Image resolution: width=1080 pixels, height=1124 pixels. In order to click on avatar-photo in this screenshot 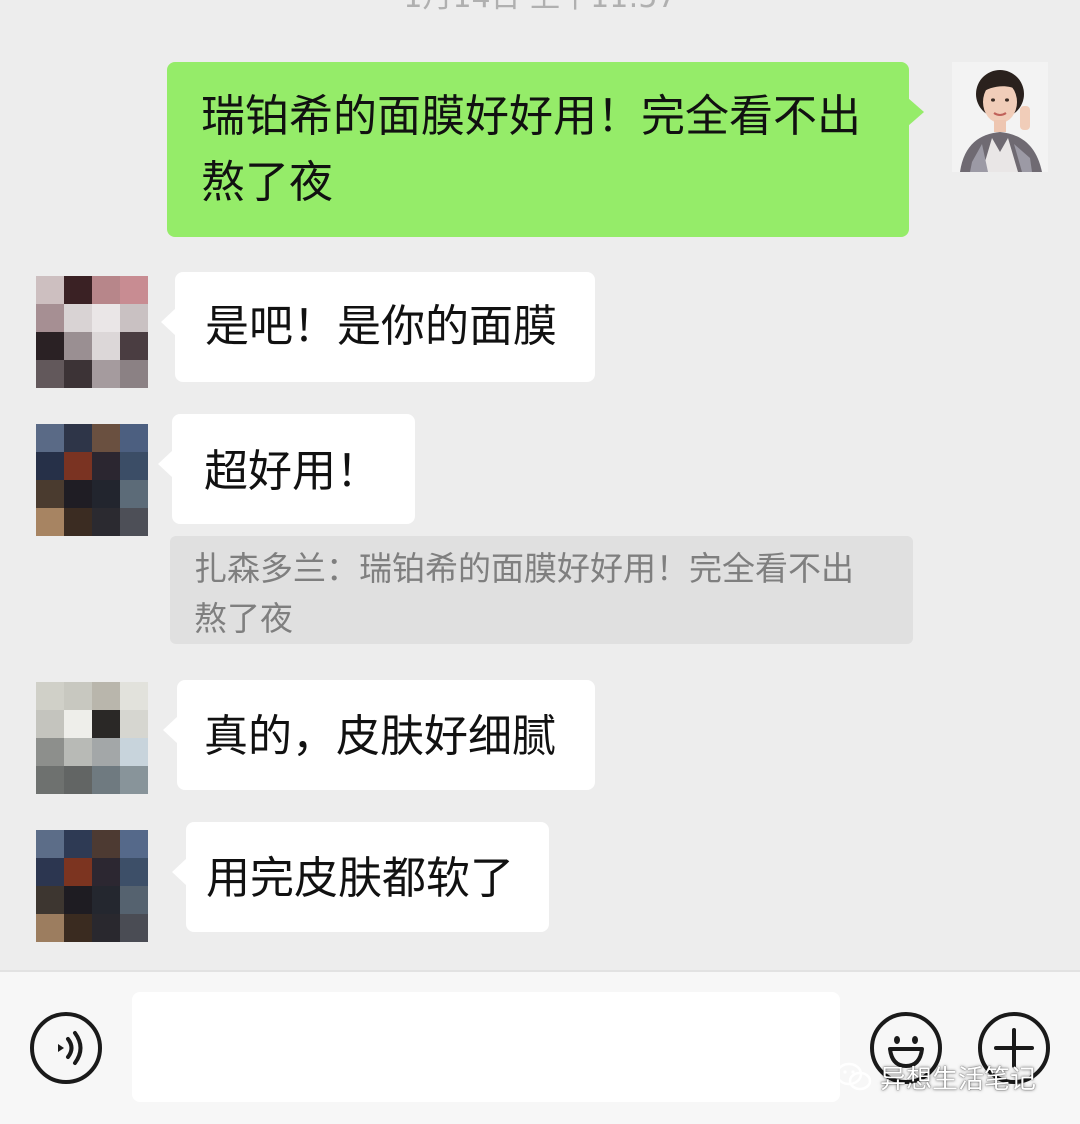, I will do `click(1000, 117)`.